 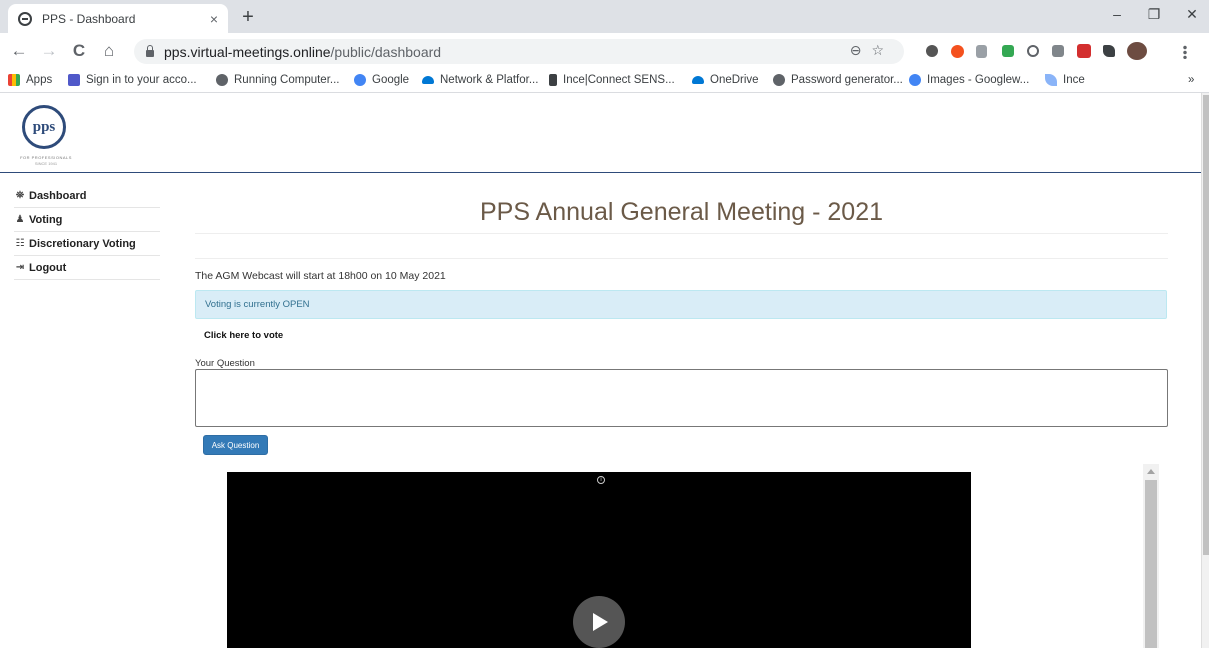 I want to click on new-tab-button: +, so click(x=248, y=17).